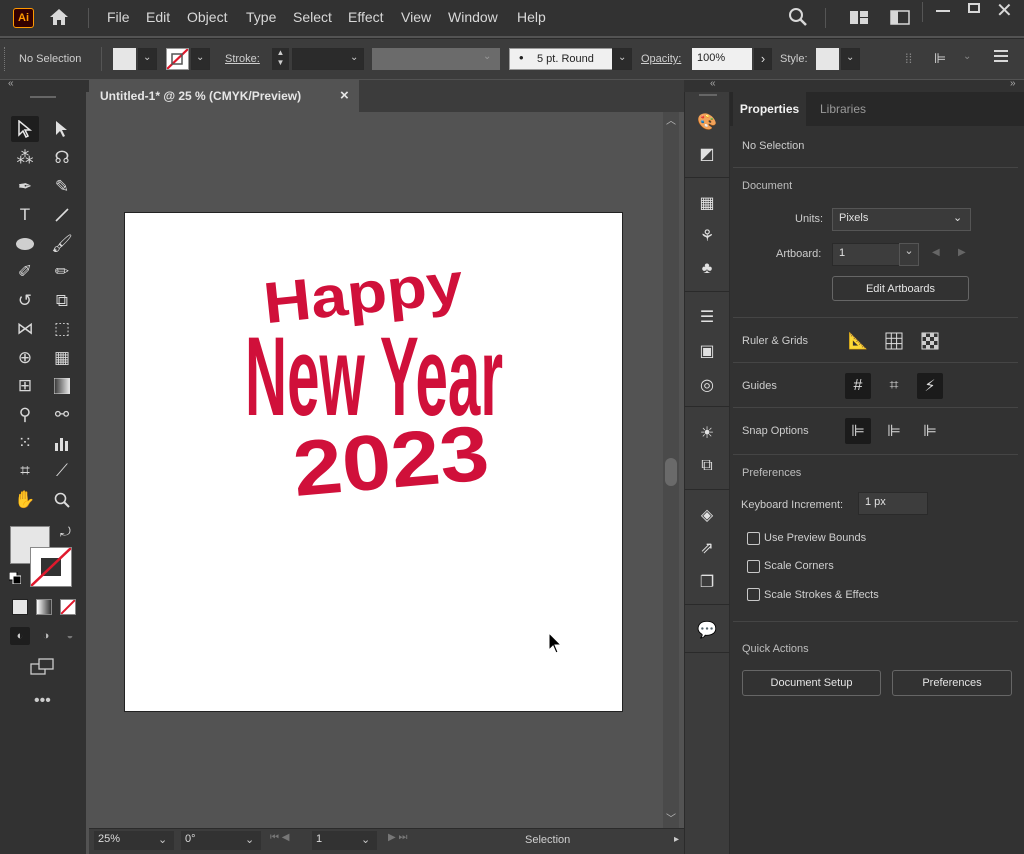  Describe the element at coordinates (859, 17) in the screenshot. I see `arrange-documents-icon` at that location.